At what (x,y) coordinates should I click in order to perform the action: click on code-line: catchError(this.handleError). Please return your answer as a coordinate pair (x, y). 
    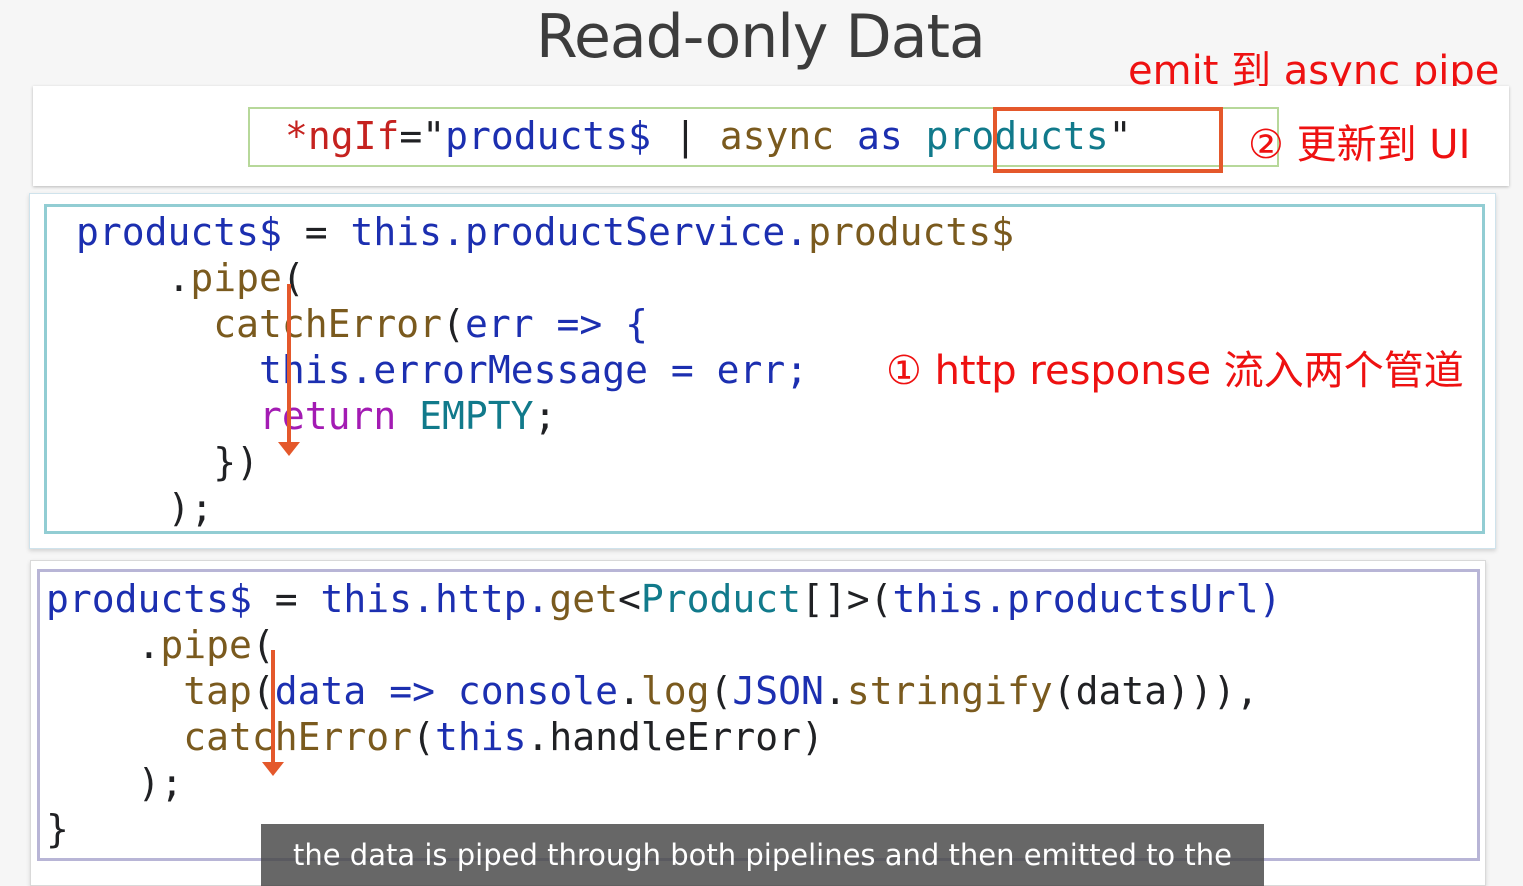
    Looking at the image, I should click on (663, 737).